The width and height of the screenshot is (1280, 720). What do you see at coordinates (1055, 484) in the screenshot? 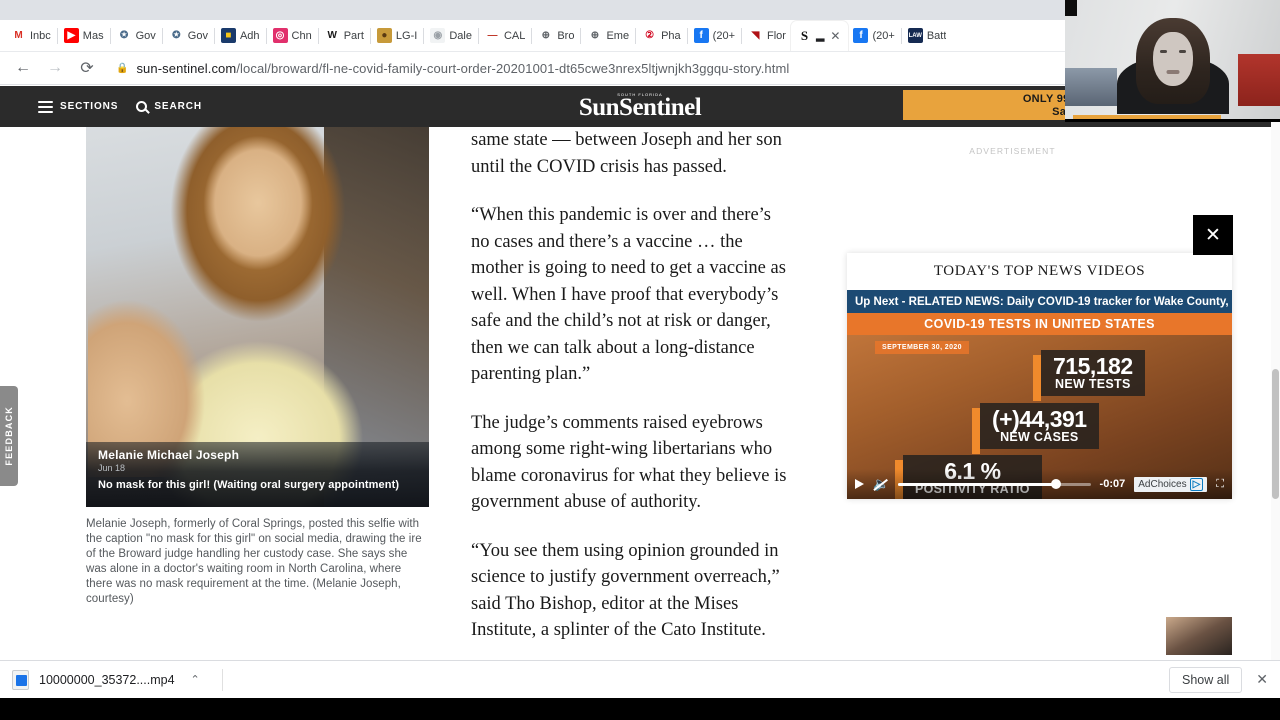
I see `progress-knob` at bounding box center [1055, 484].